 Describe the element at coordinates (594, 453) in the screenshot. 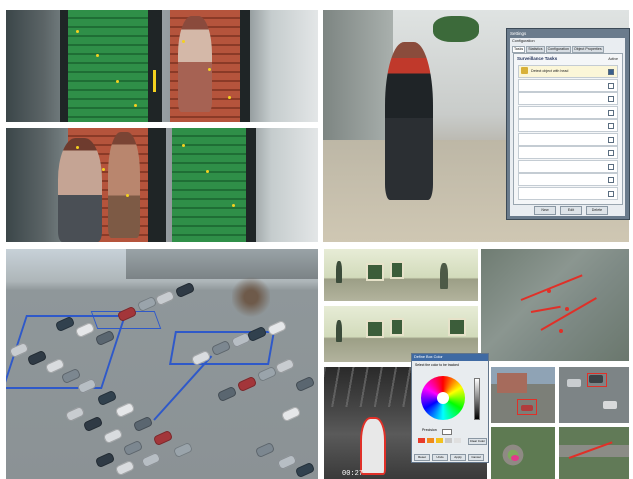

I see `mini-camera-crossing` at that location.